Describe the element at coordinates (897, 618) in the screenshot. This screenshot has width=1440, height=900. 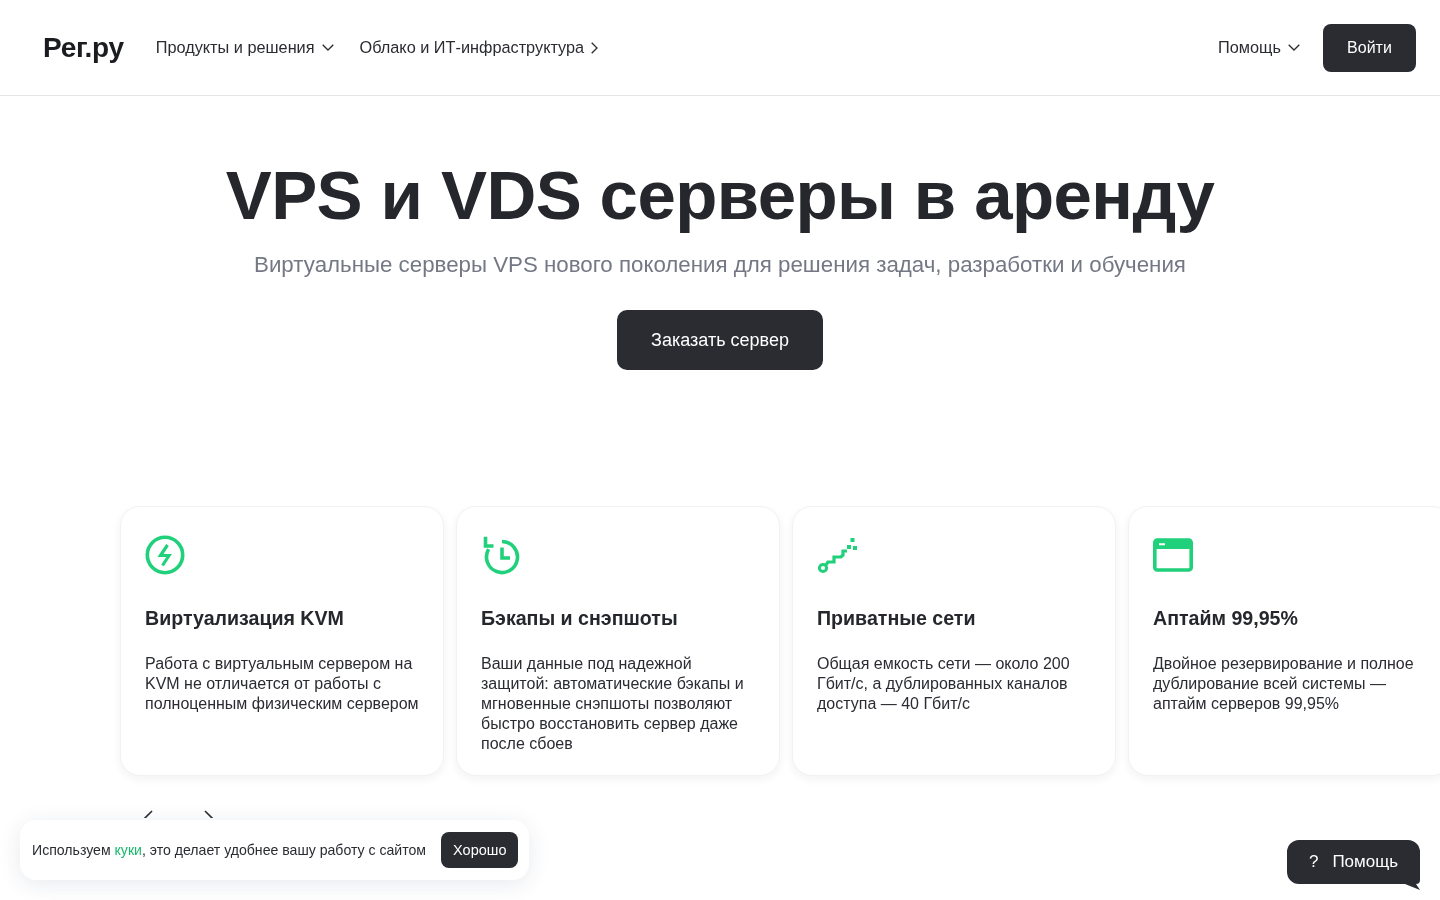
I see `feature-title: Приватные сети` at that location.